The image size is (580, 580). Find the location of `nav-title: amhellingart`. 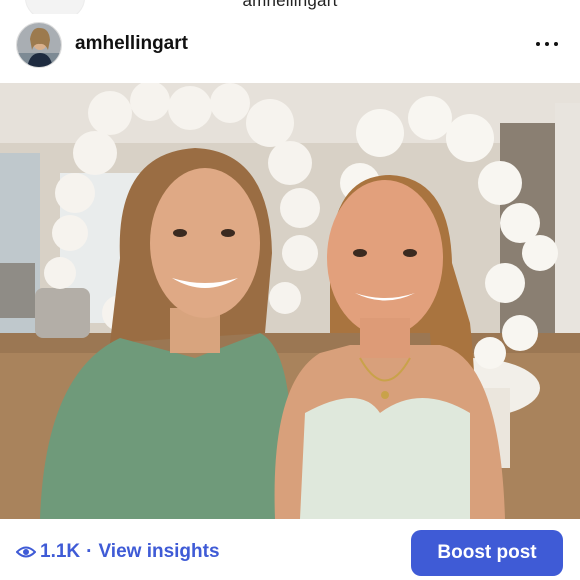

nav-title: amhellingart is located at coordinates (290, 5).